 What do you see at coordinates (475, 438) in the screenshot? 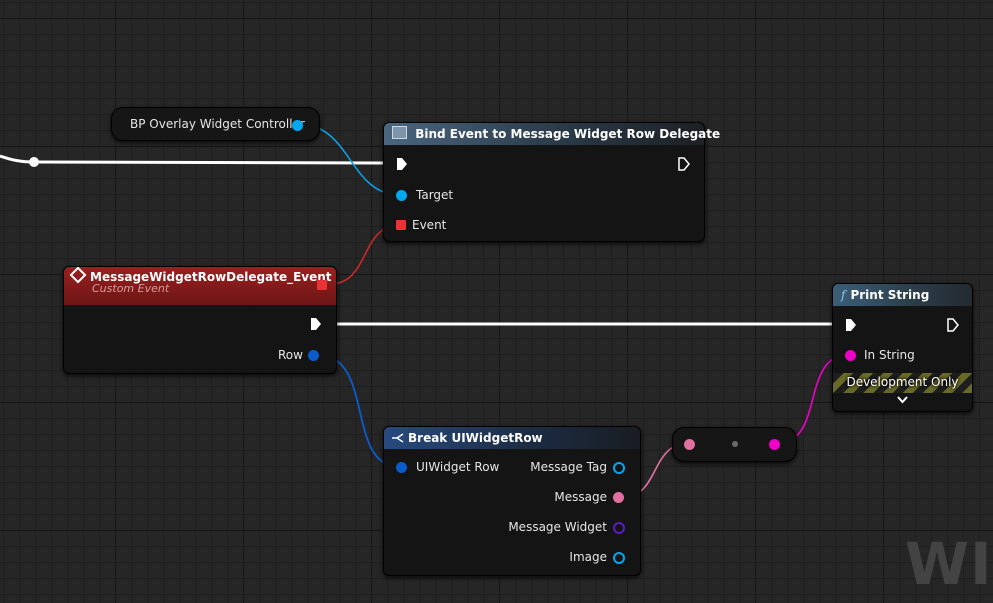
I see `break-row-title: Break UIWidgetRow` at bounding box center [475, 438].